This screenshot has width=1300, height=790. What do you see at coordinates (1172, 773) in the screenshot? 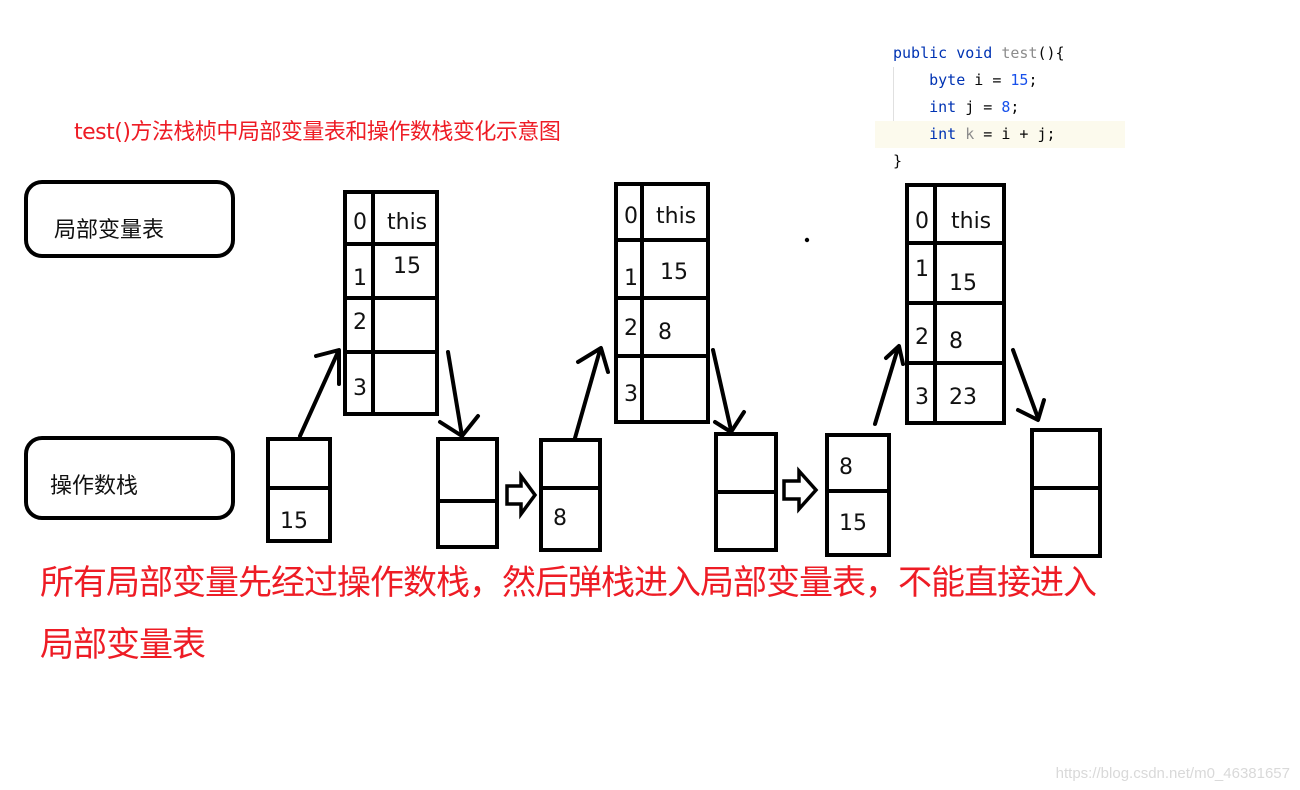
I see `watermark: https://blog.csdn.net/m0_46381657` at bounding box center [1172, 773].